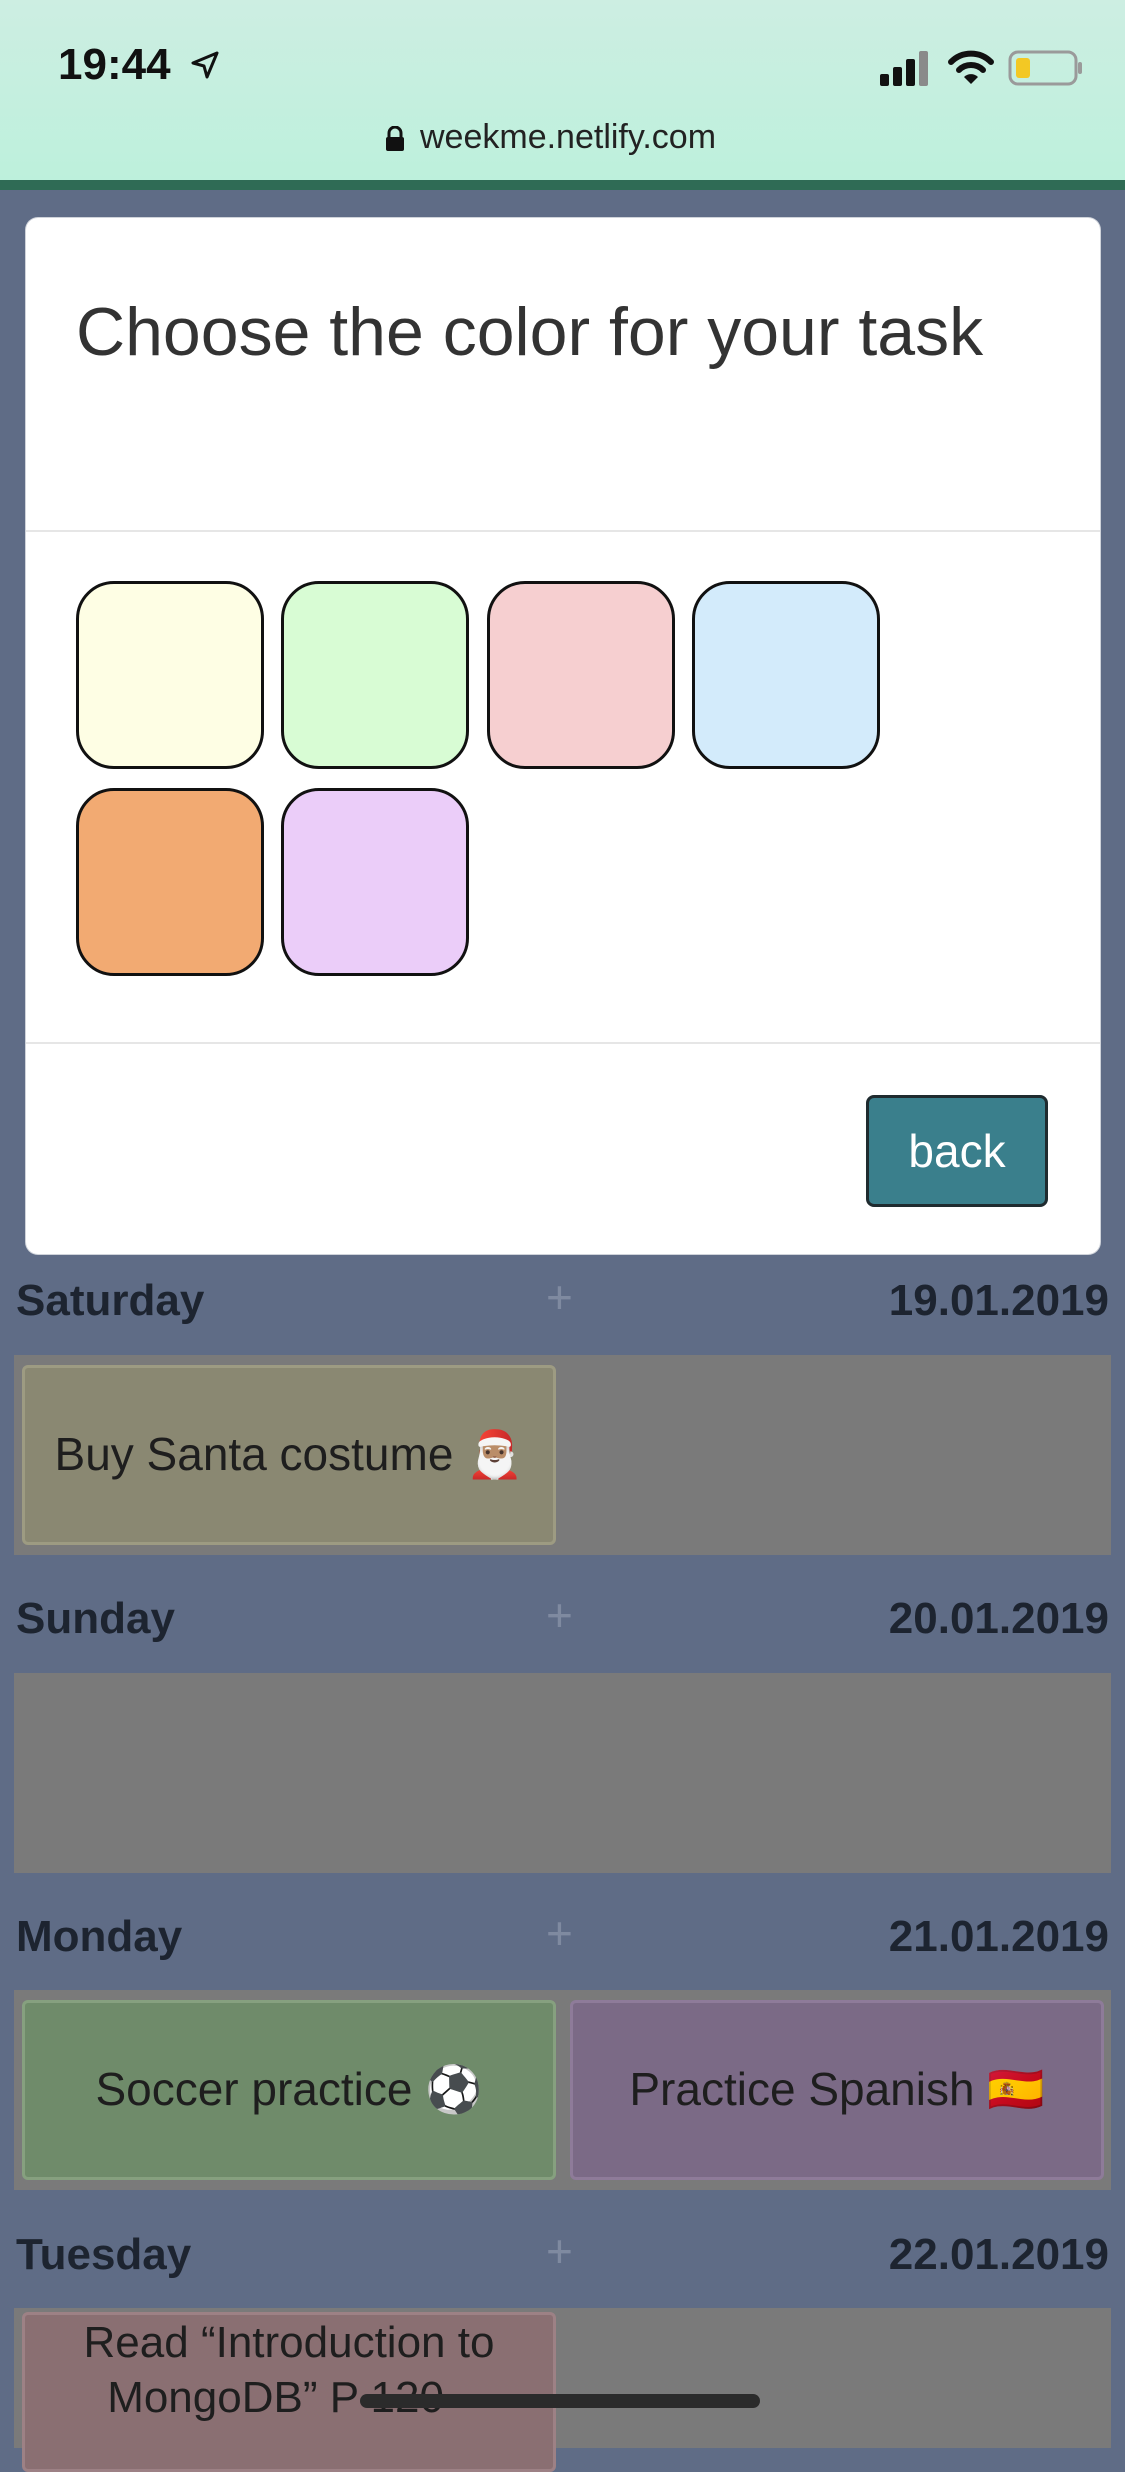  Describe the element at coordinates (563, 1043) in the screenshot. I see `modal-footer-divider` at that location.